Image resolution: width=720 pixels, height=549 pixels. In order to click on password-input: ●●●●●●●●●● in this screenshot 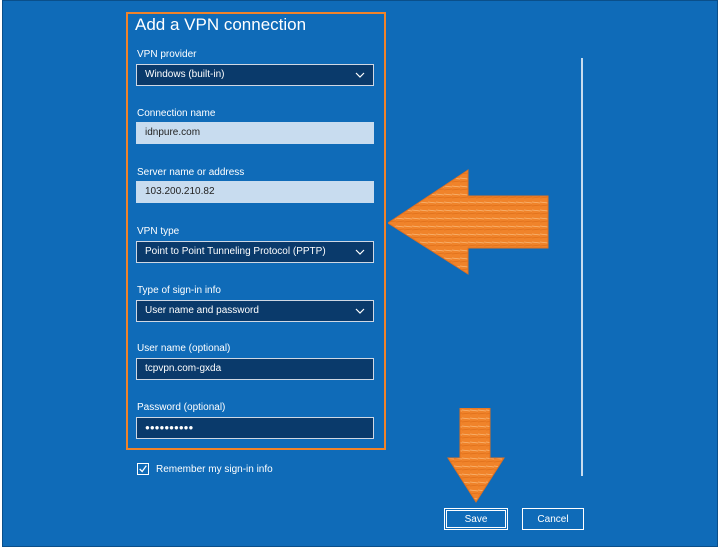, I will do `click(255, 428)`.